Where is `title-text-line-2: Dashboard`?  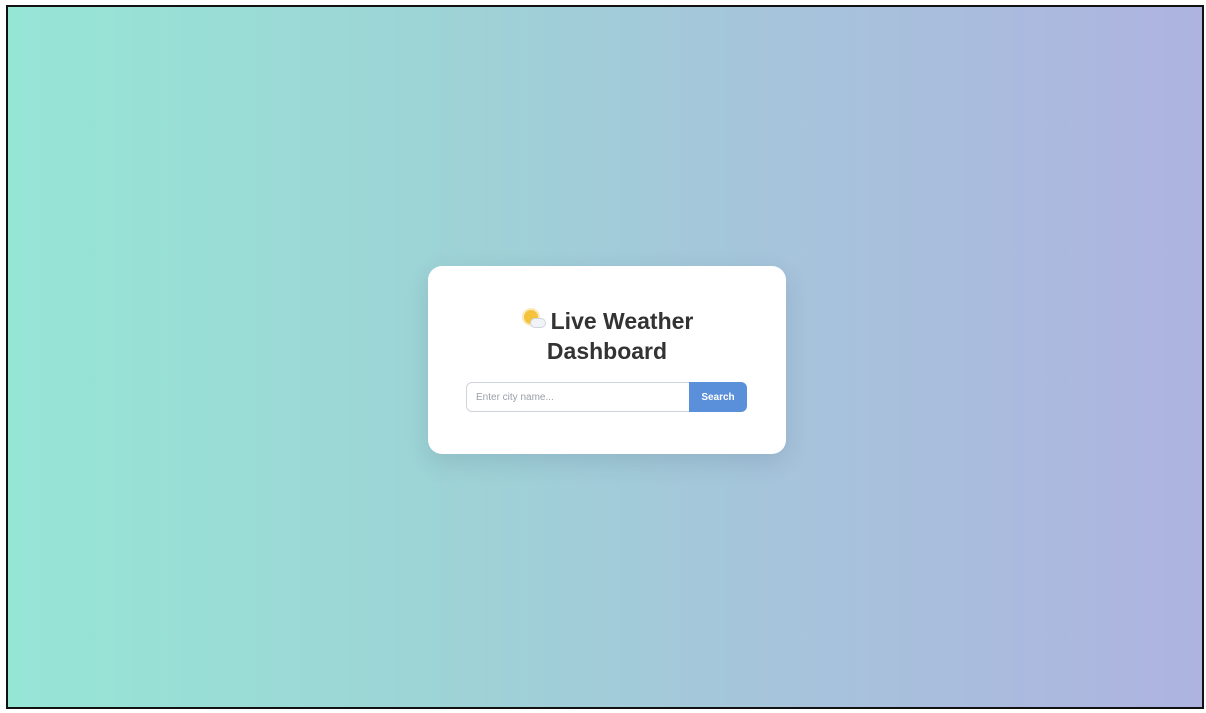 title-text-line-2: Dashboard is located at coordinates (607, 351).